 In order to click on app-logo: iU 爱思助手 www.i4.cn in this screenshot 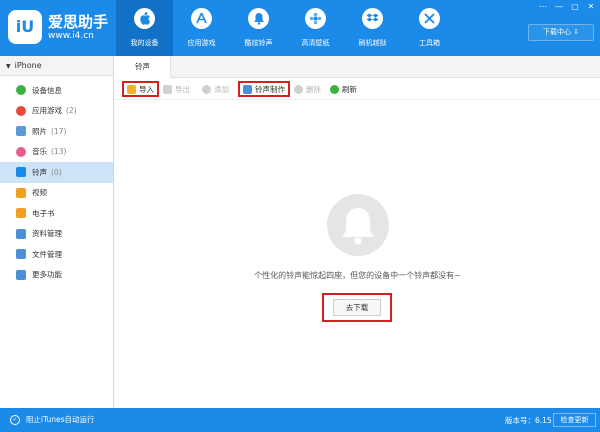, I will do `click(58, 28)`.